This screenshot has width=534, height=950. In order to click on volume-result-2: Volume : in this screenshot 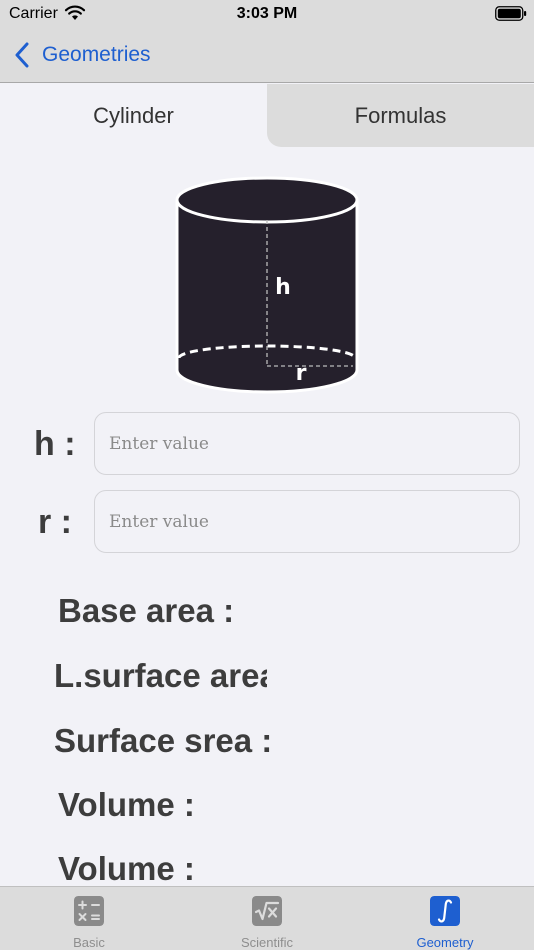, I will do `click(126, 868)`.